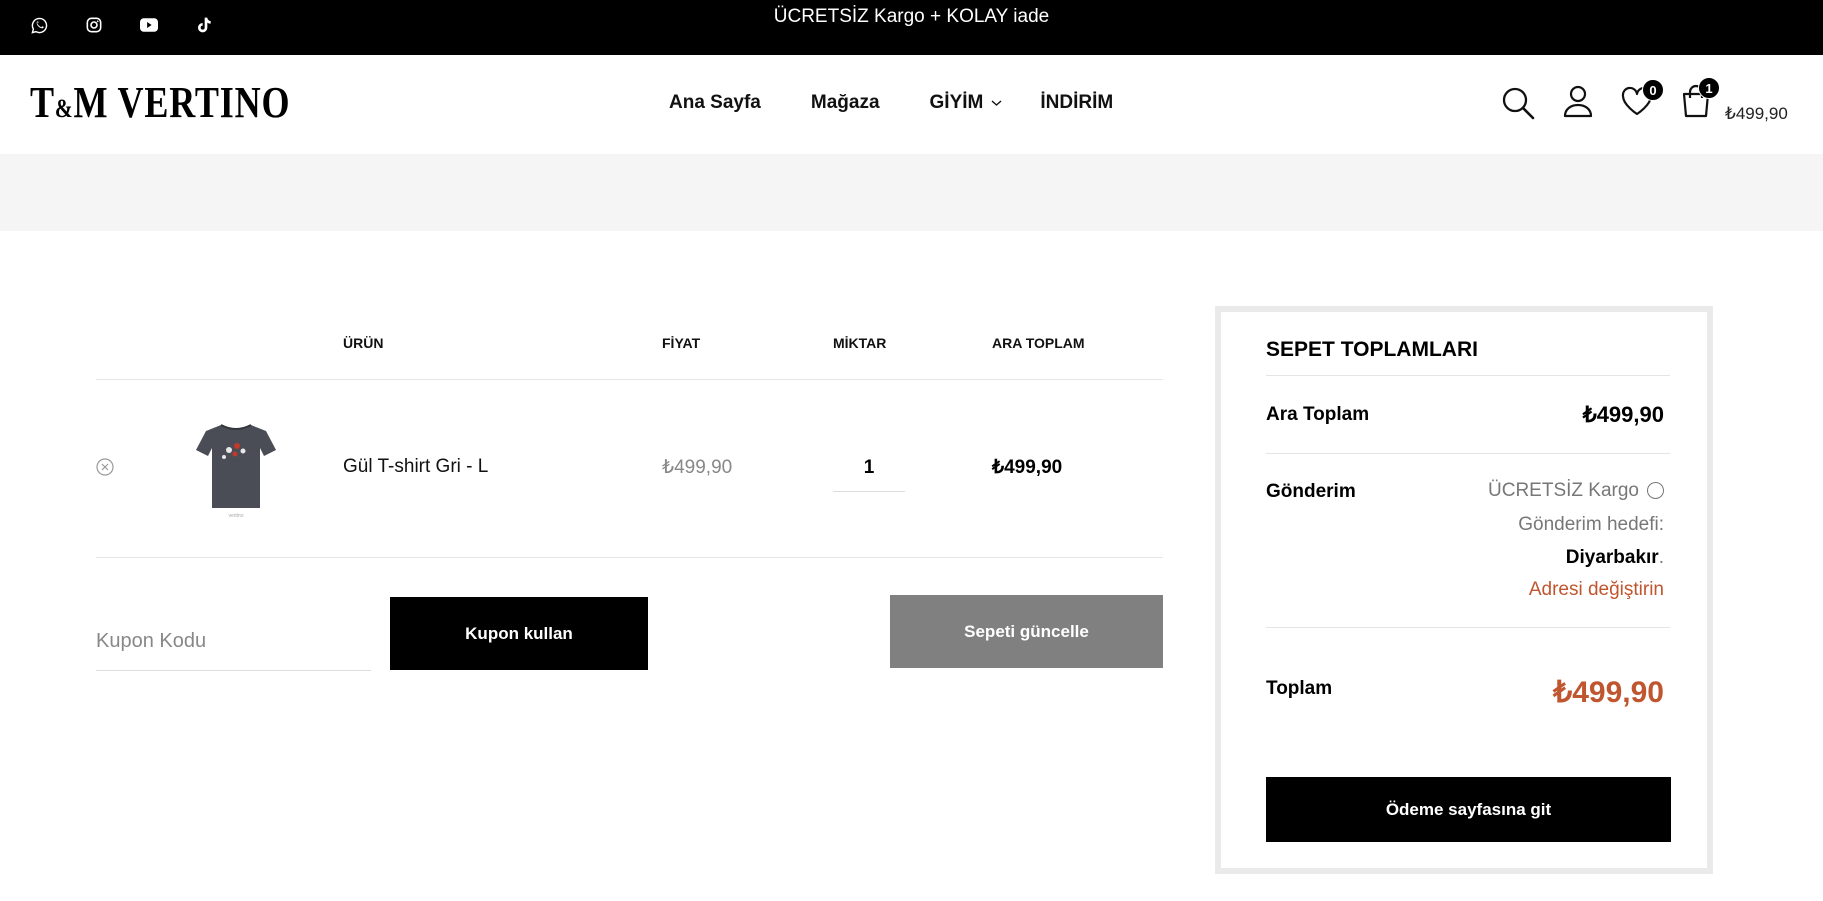  I want to click on wishlist-icon: 0, so click(1642, 100).